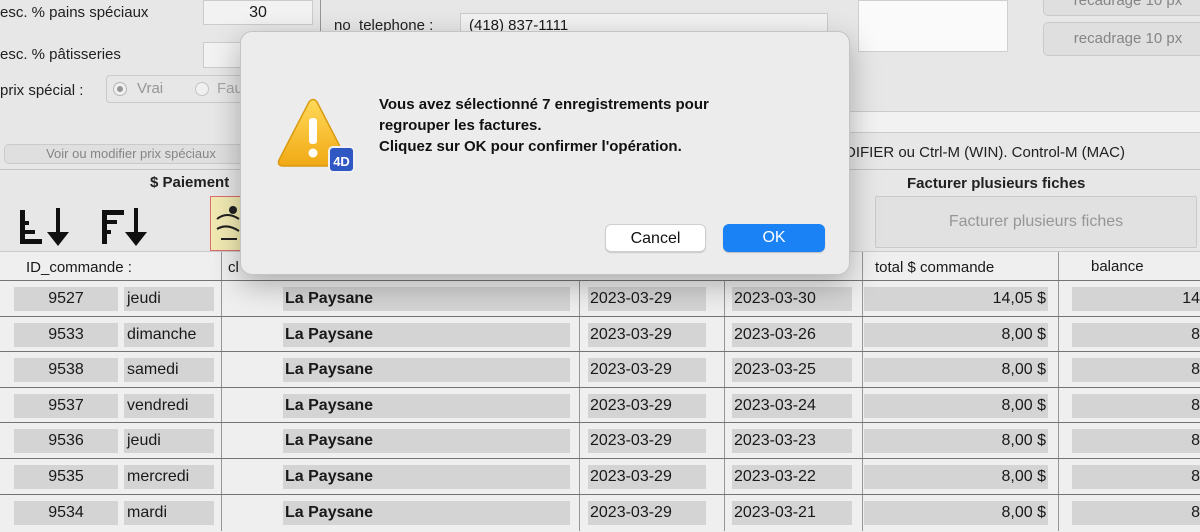 The image size is (1200, 532). I want to click on cancel-button: Cancel, so click(655, 238).